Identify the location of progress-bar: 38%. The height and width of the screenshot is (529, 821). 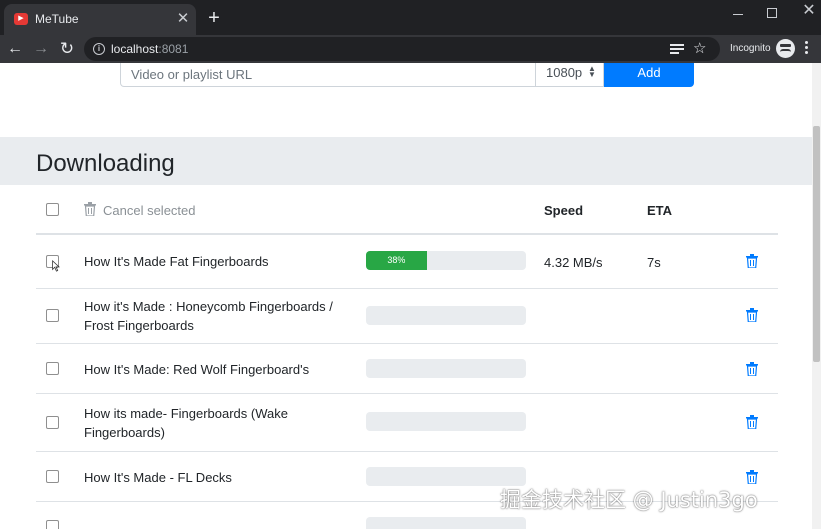
(446, 260).